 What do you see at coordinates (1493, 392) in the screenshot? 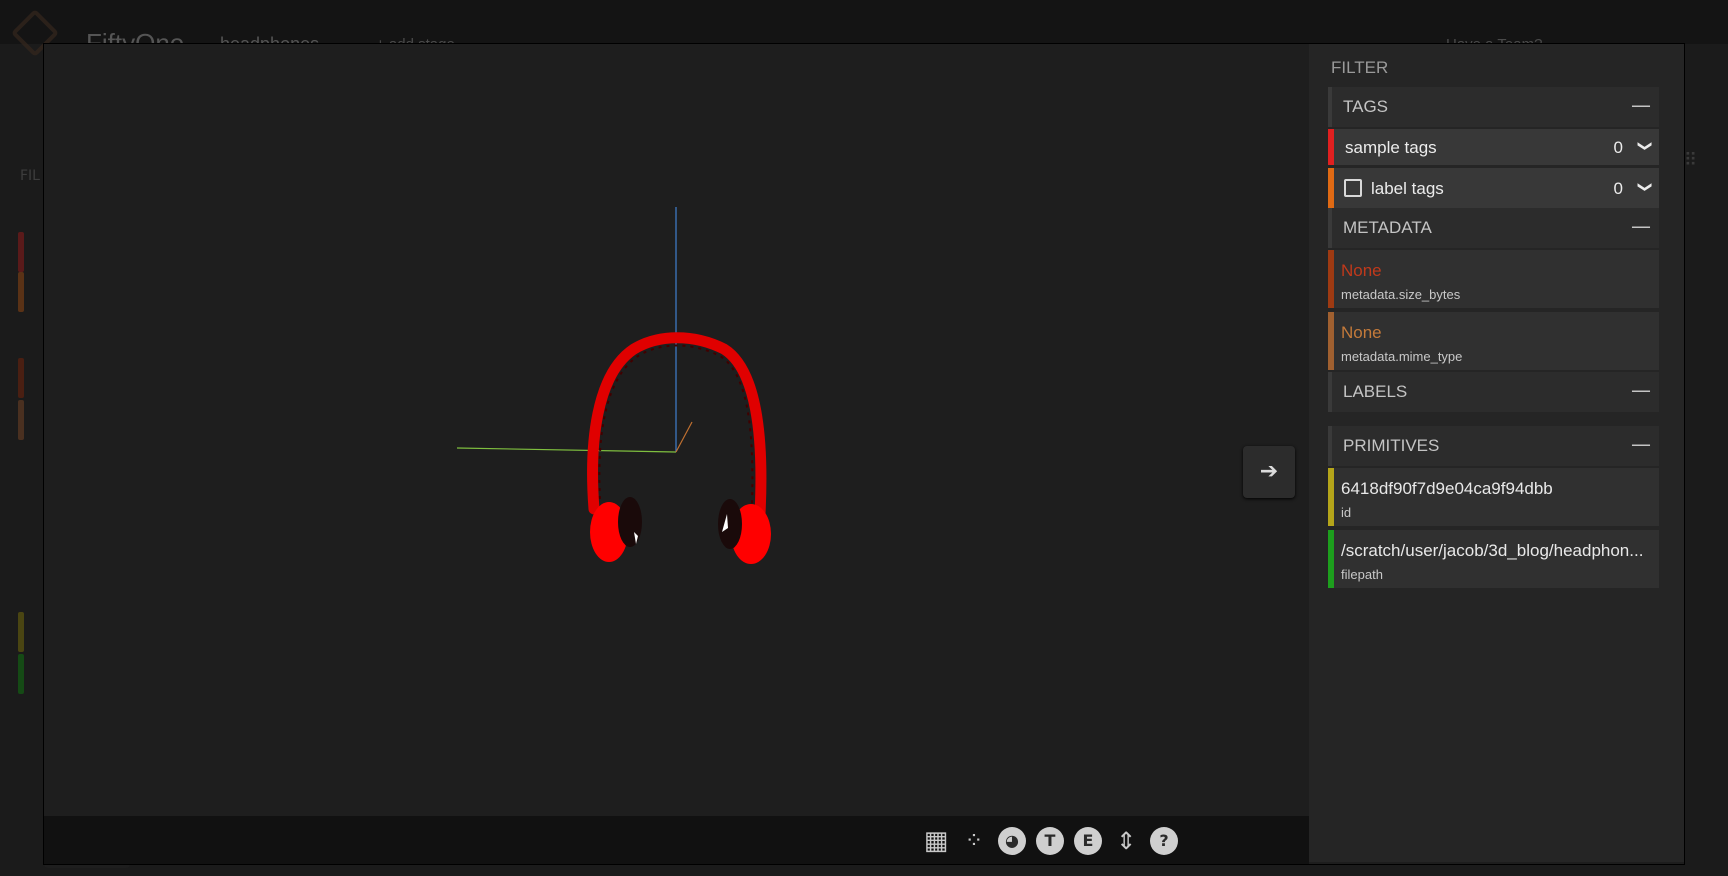
I see `group-labels: LABELS —` at bounding box center [1493, 392].